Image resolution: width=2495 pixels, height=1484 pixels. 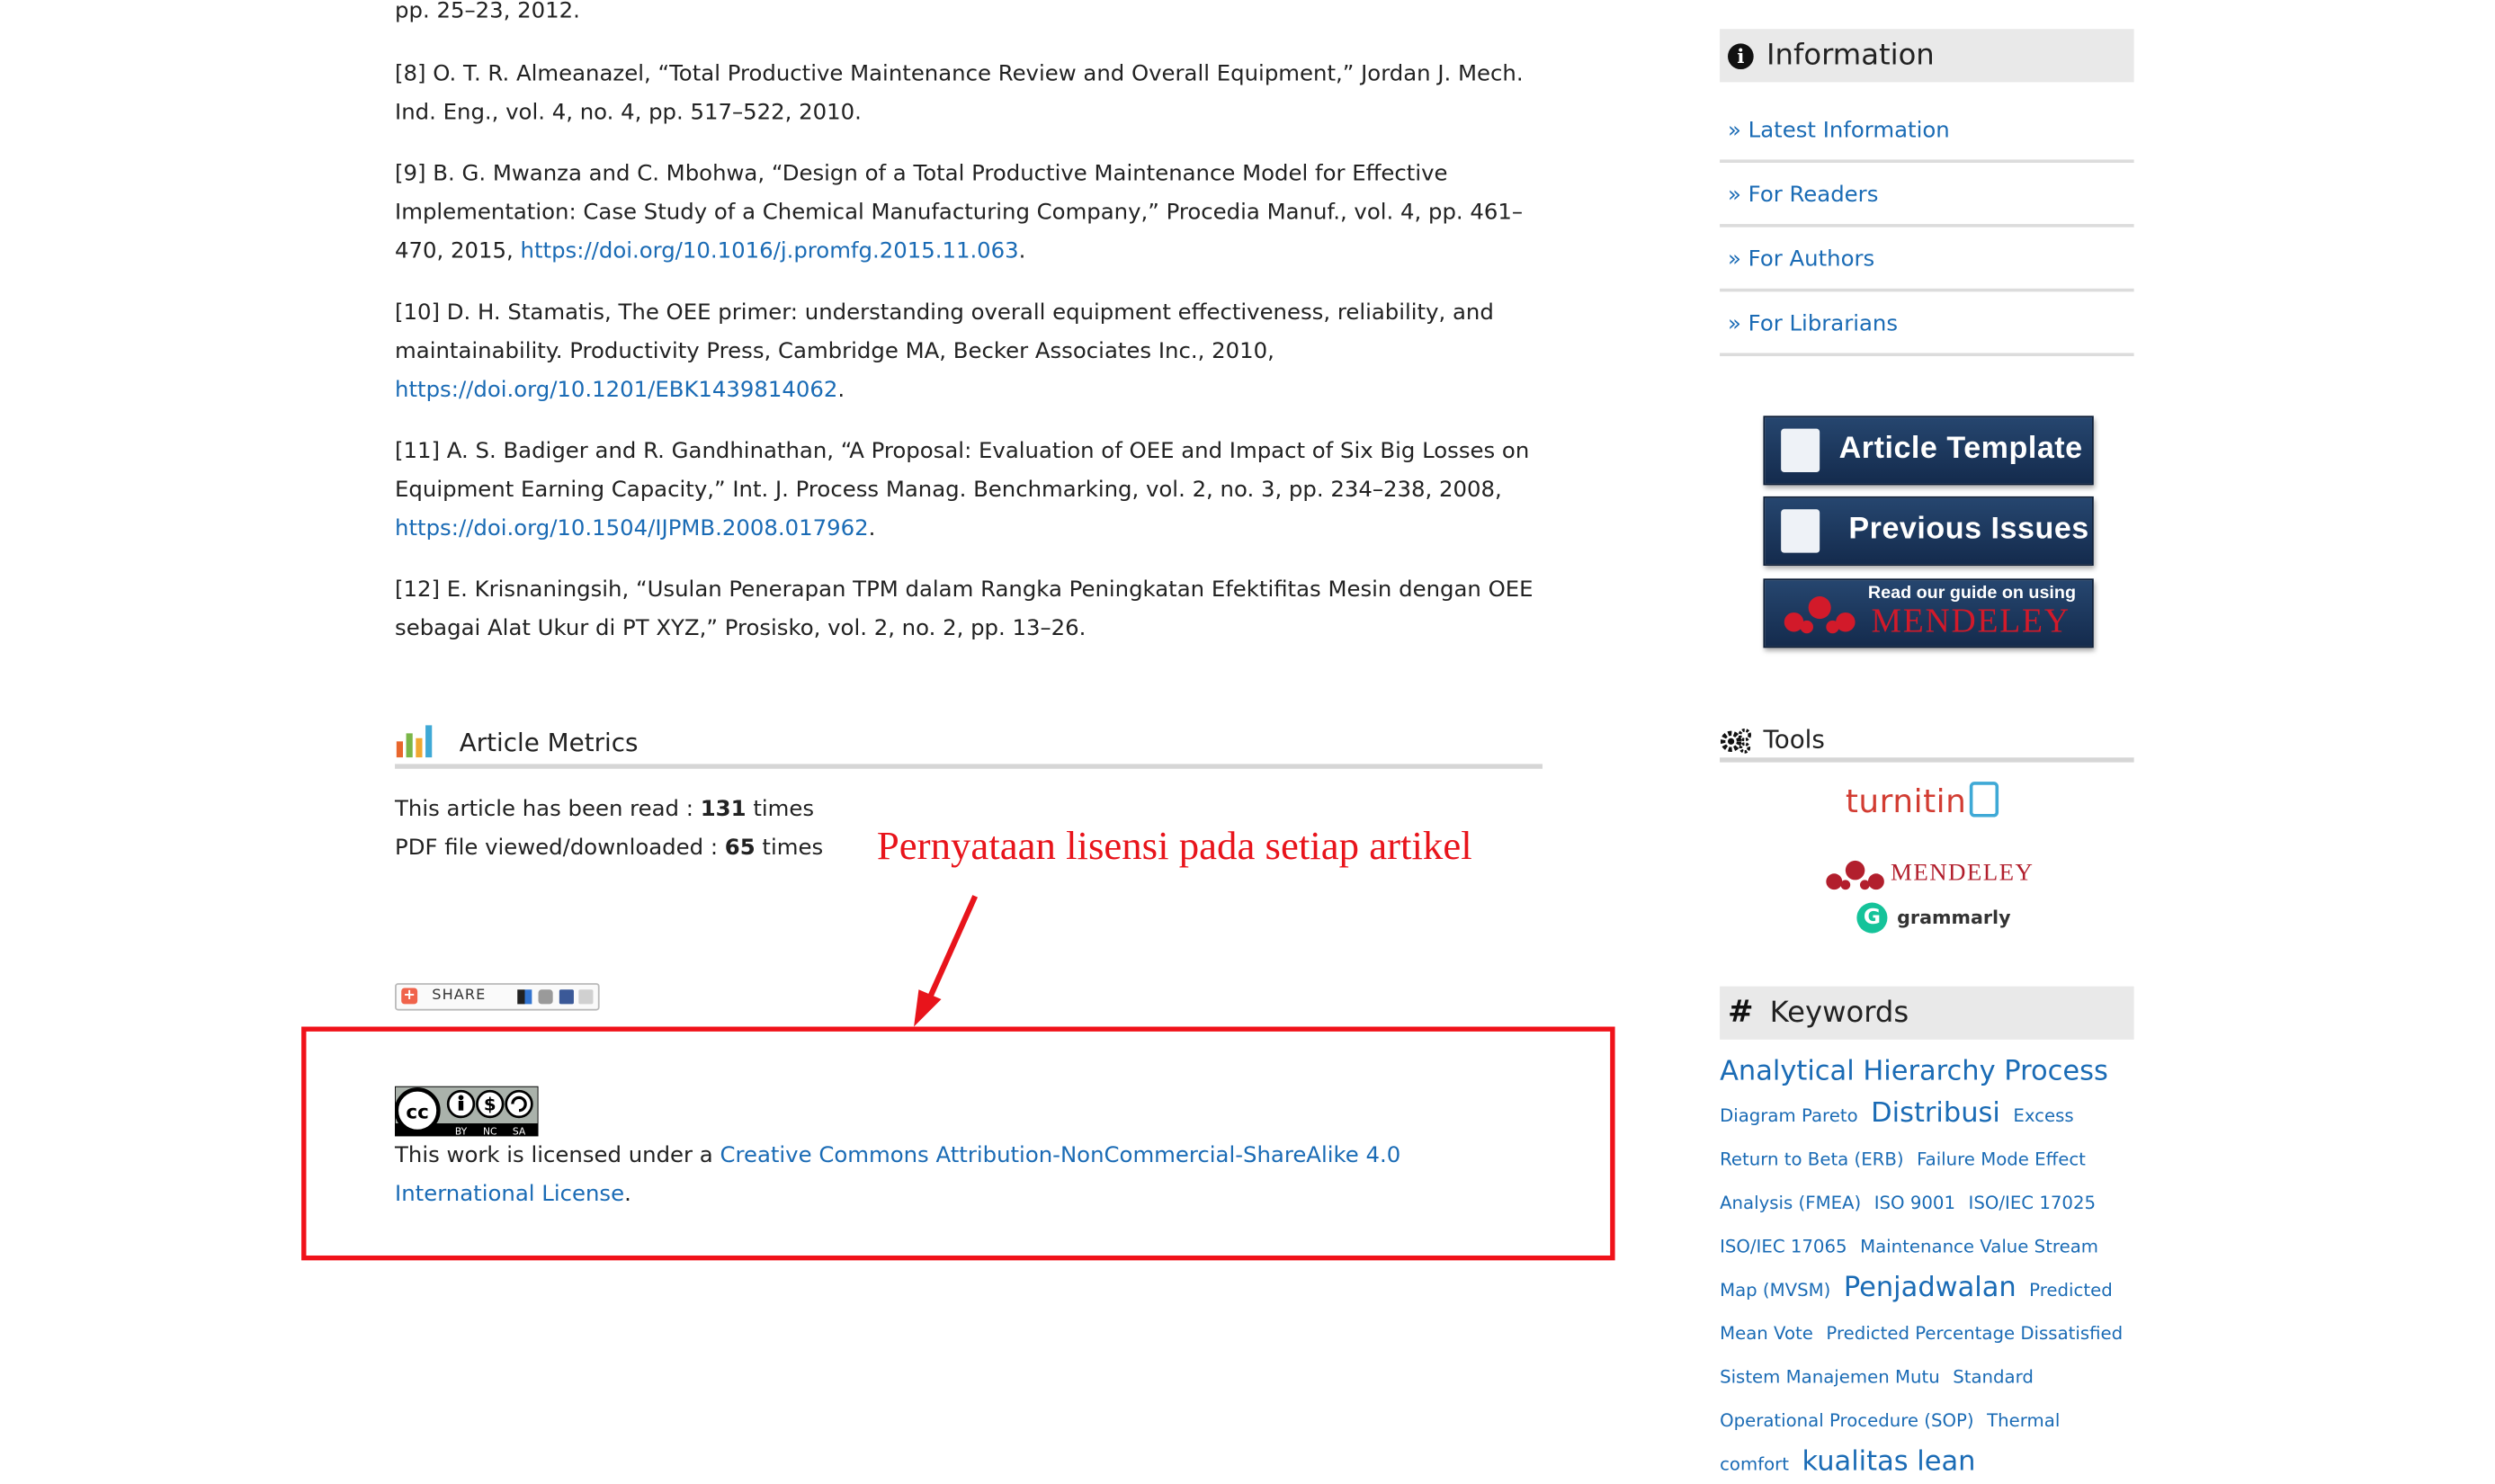 What do you see at coordinates (1927, 56) in the screenshot?
I see `information-header: i Information` at bounding box center [1927, 56].